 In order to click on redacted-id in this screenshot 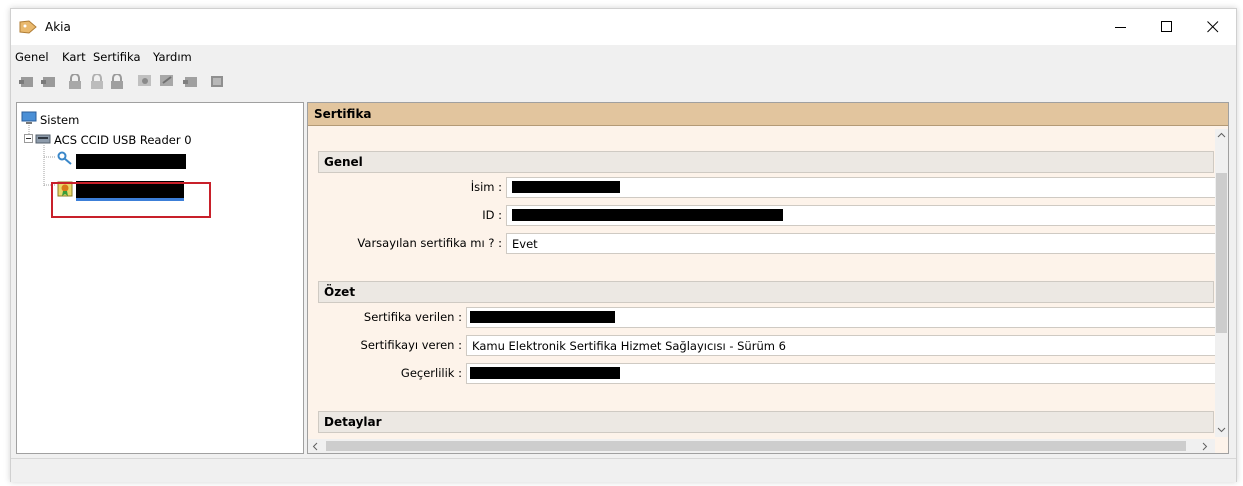, I will do `click(647, 215)`.